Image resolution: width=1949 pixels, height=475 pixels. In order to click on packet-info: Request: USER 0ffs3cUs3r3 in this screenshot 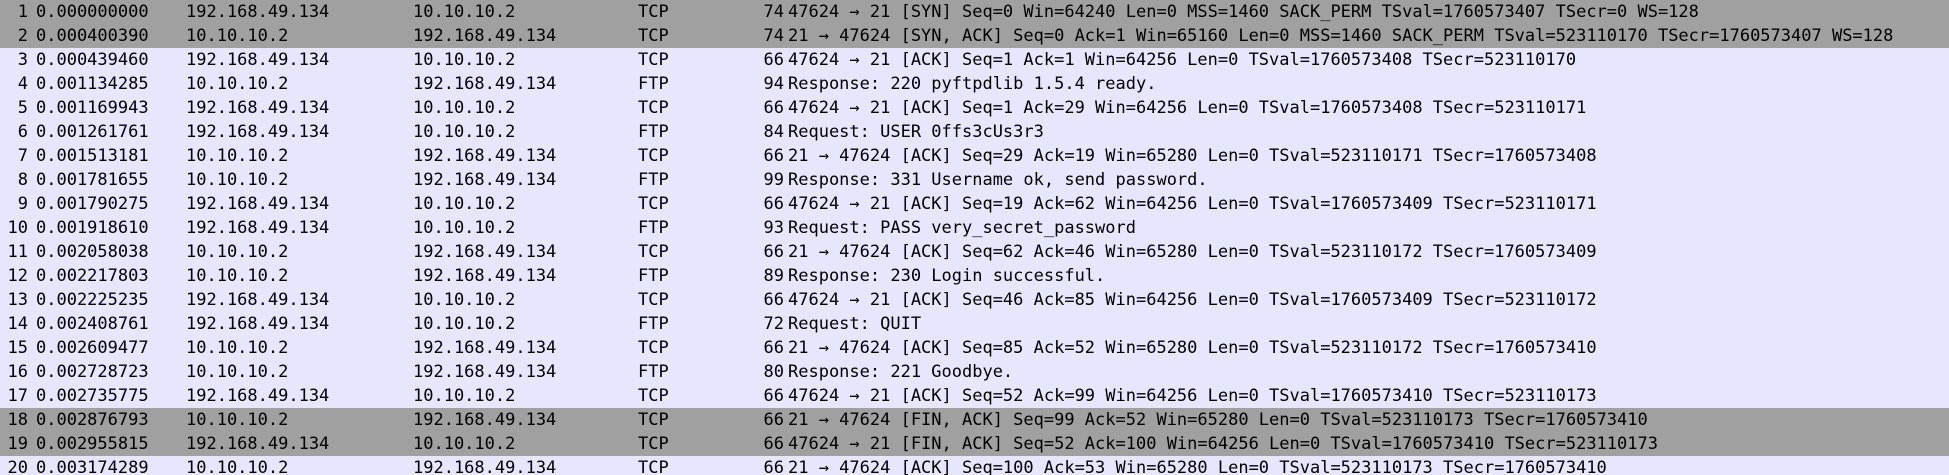, I will do `click(916, 132)`.